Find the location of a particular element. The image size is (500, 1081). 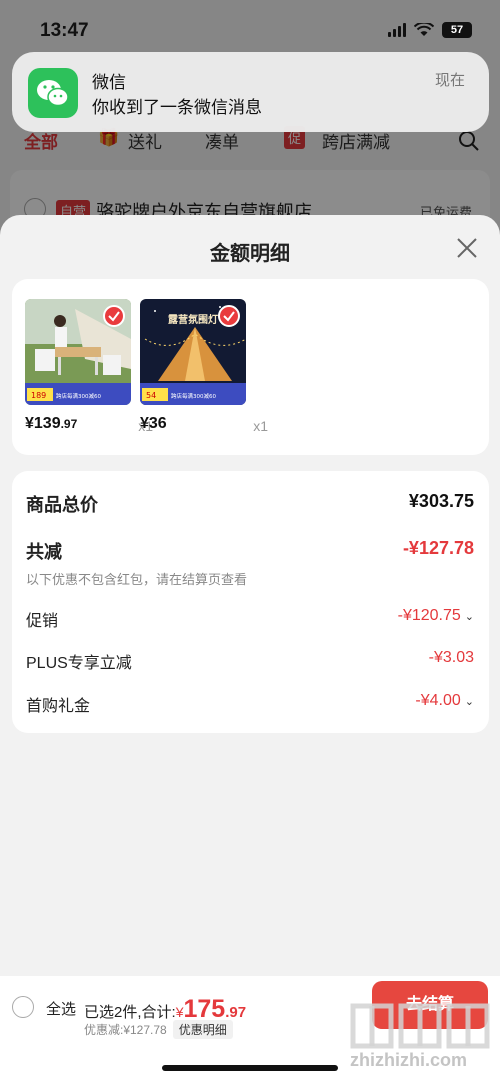

image-title: 露营氛围灯 is located at coordinates (193, 319).